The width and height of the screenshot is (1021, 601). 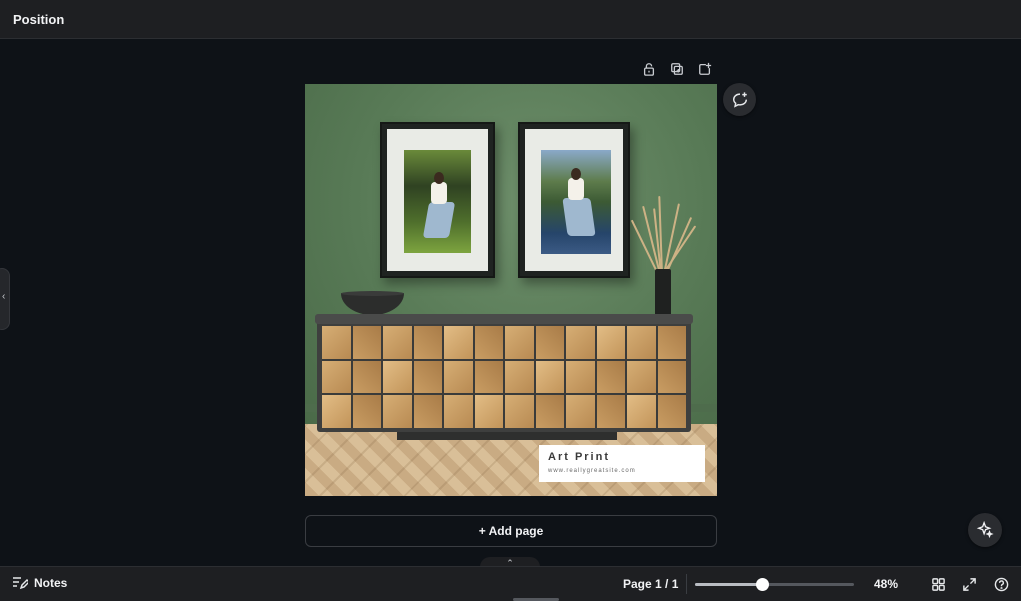 I want to click on photo-woman-on-car, so click(x=576, y=202).